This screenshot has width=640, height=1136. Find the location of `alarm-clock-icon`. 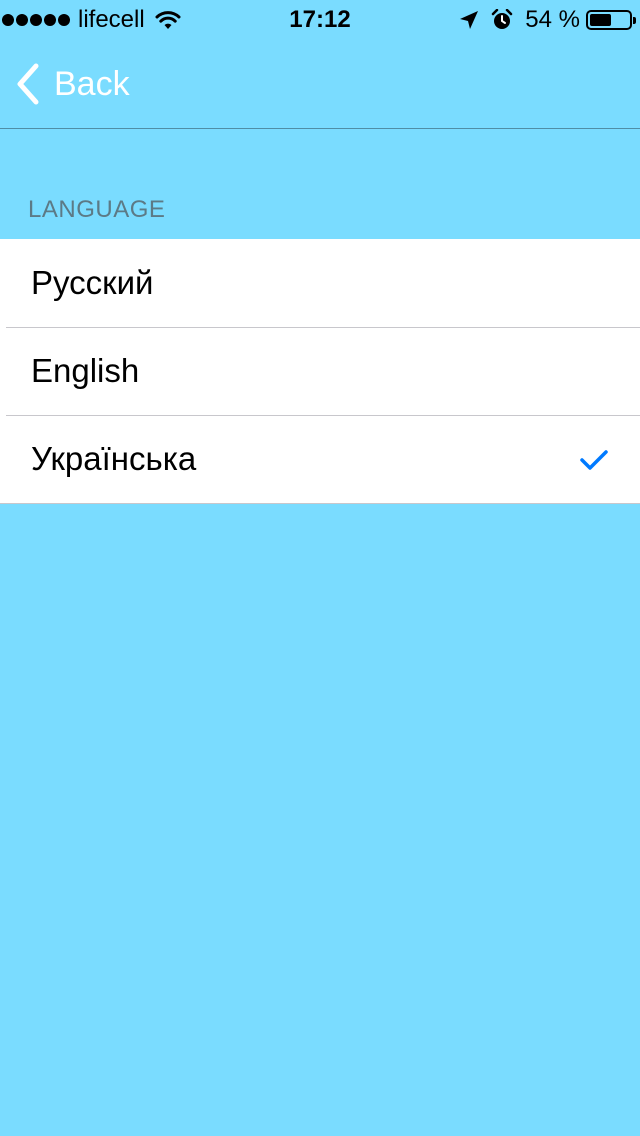

alarm-clock-icon is located at coordinates (502, 19).